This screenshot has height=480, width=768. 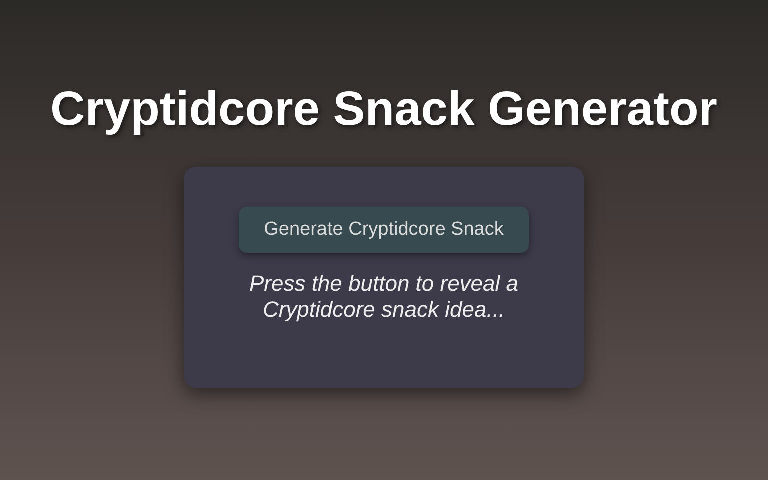 What do you see at coordinates (384, 110) in the screenshot?
I see `page-title: Cryptidcore Snack Generator` at bounding box center [384, 110].